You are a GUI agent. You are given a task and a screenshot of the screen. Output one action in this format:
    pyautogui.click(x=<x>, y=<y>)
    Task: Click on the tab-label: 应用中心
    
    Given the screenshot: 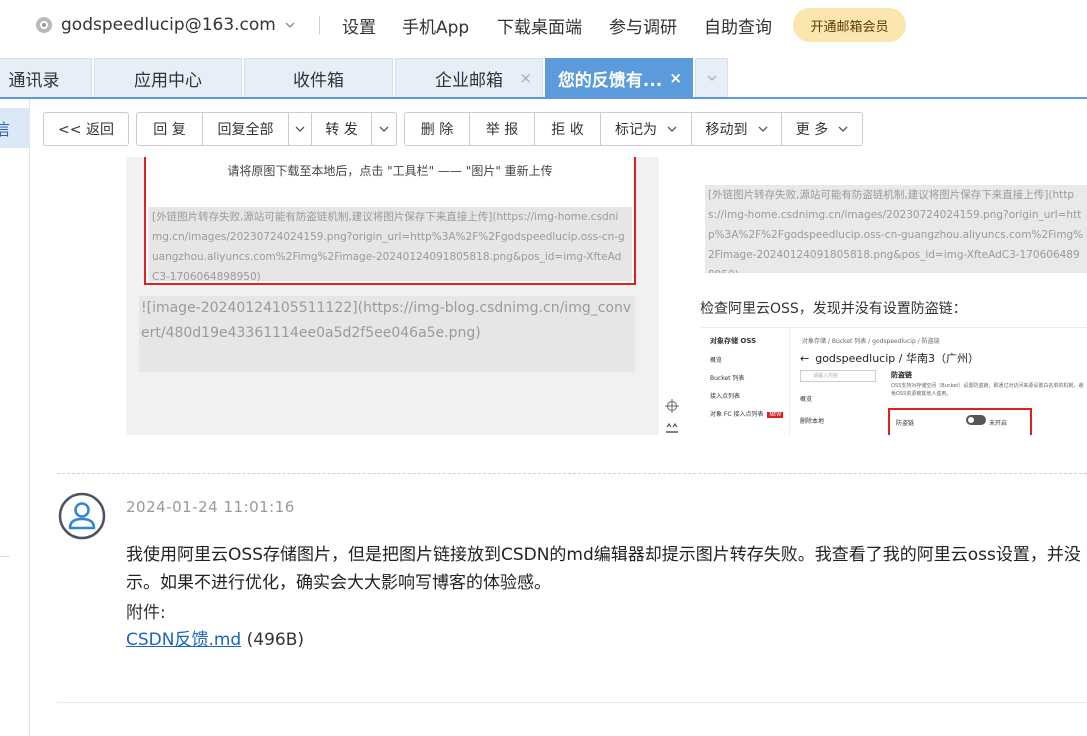 What is the action you would take?
    pyautogui.click(x=168, y=80)
    